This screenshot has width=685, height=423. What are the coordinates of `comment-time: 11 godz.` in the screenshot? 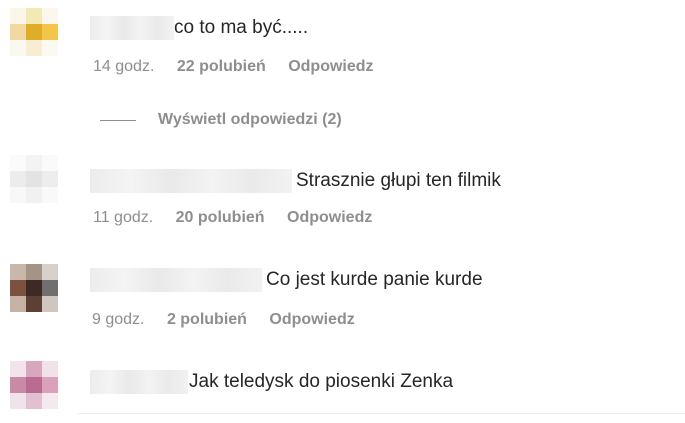 It's located at (123, 218).